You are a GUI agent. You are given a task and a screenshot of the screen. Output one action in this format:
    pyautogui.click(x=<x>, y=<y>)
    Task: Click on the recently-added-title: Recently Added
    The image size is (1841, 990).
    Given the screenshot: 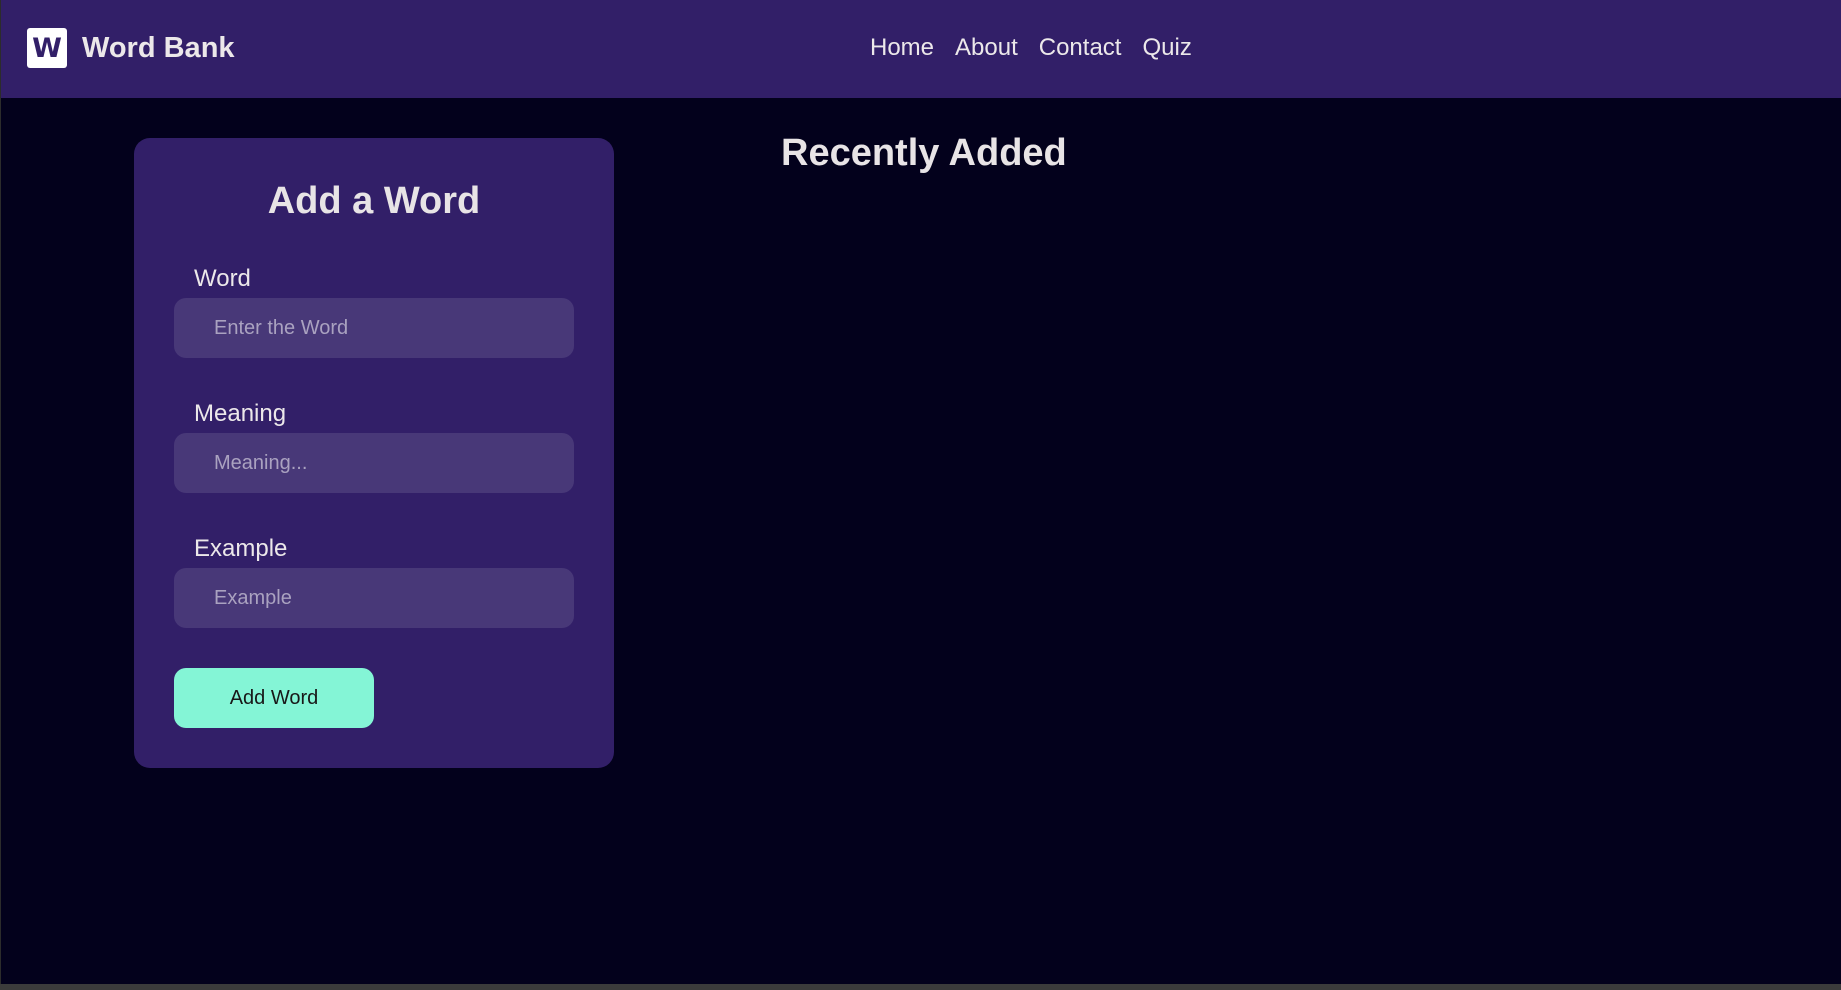 What is the action you would take?
    pyautogui.click(x=924, y=153)
    